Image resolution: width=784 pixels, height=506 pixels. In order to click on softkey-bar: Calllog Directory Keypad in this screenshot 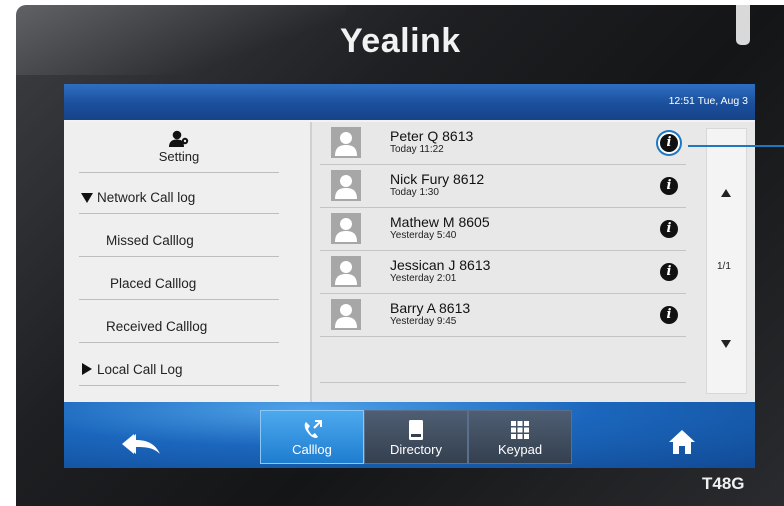, I will do `click(409, 435)`.